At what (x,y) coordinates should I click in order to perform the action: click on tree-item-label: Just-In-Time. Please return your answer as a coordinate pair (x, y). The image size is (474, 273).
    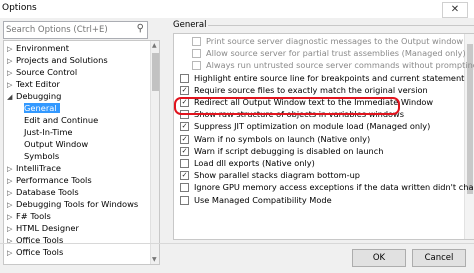
    Looking at the image, I should click on (48, 132).